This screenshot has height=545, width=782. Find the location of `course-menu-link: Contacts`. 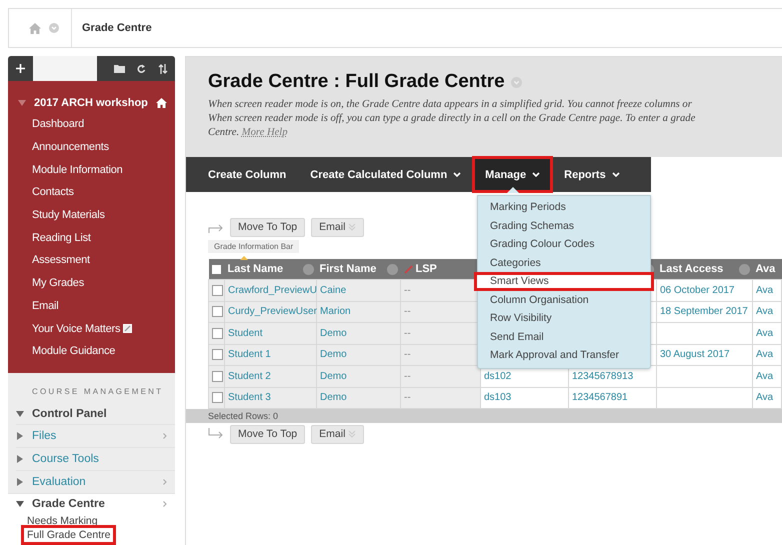

course-menu-link: Contacts is located at coordinates (53, 192).